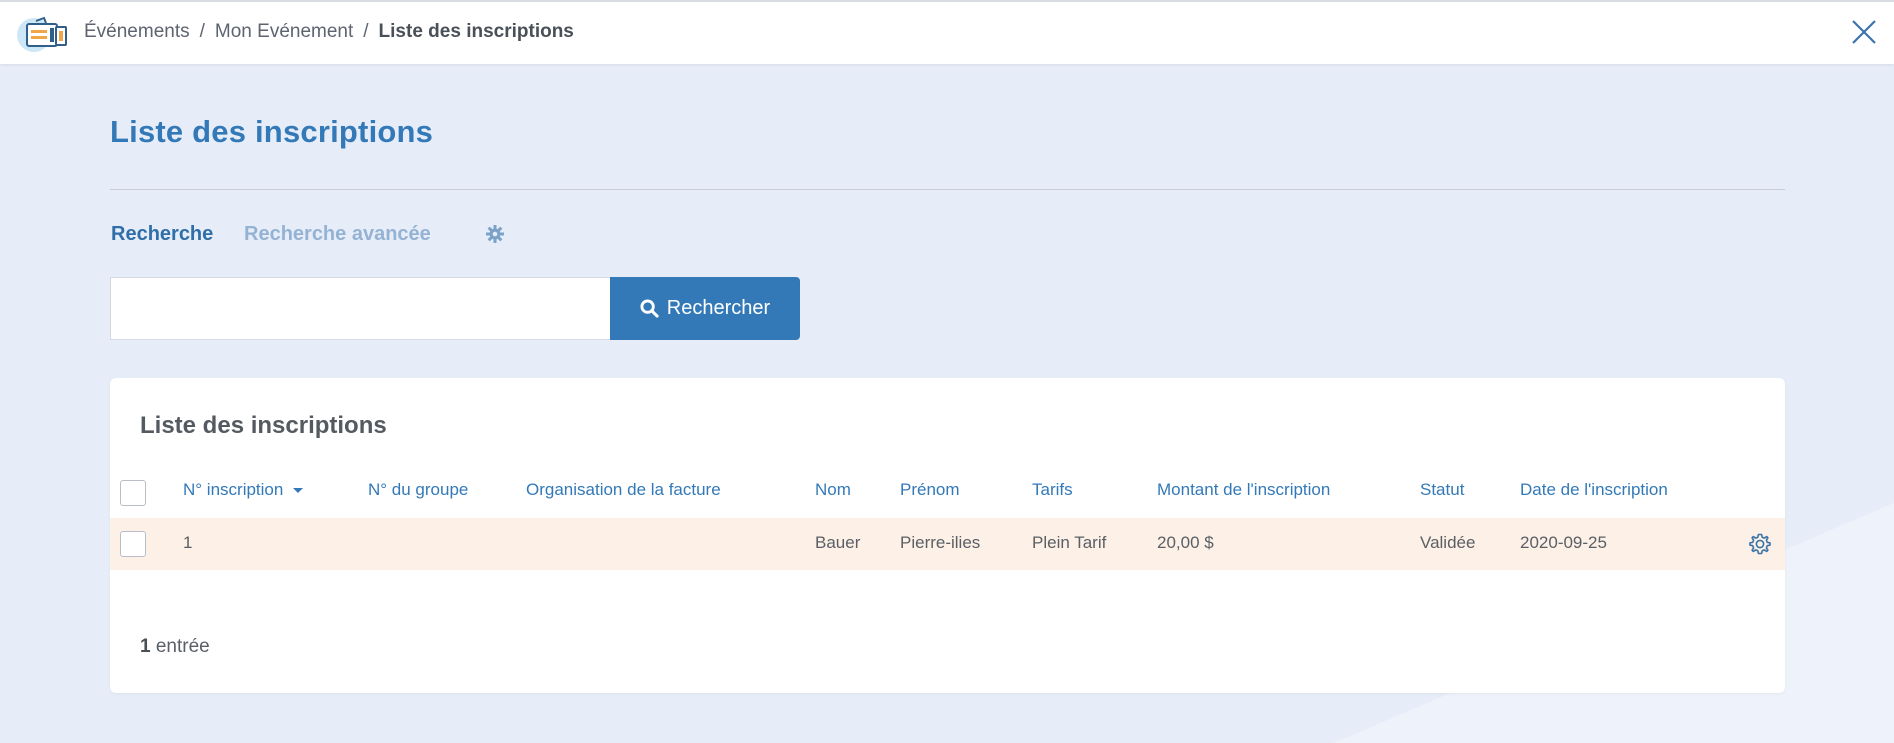  I want to click on sort-caret-icon, so click(298, 490).